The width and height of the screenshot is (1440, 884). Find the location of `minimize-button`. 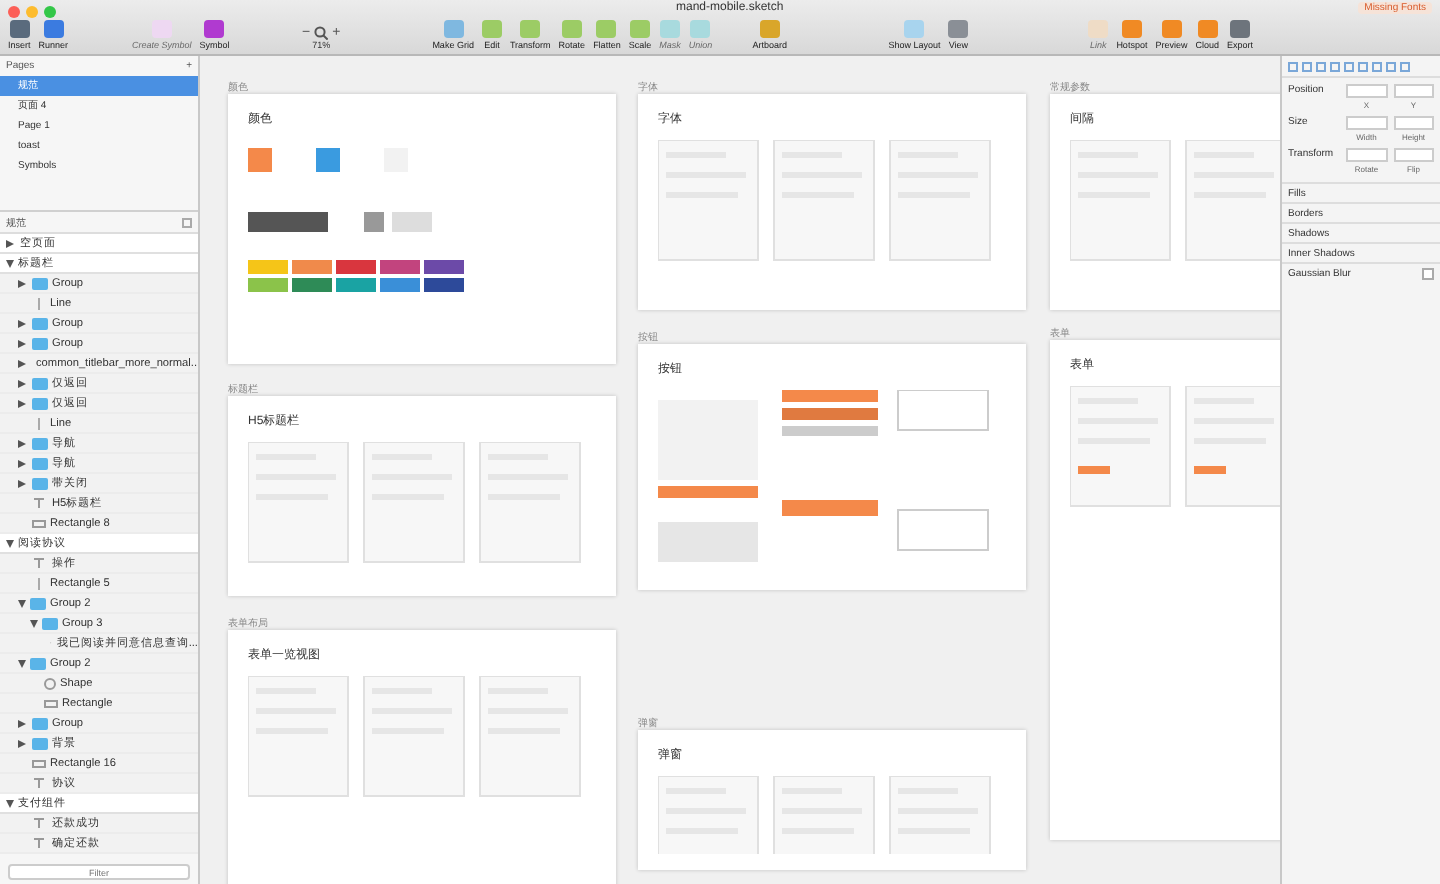

minimize-button is located at coordinates (32, 12).